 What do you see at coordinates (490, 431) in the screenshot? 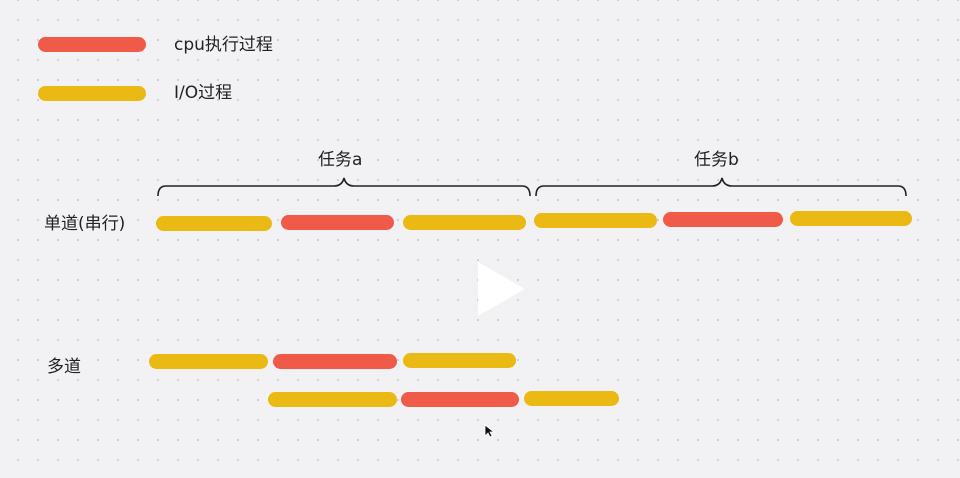
I see `mouse-cursor-icon` at bounding box center [490, 431].